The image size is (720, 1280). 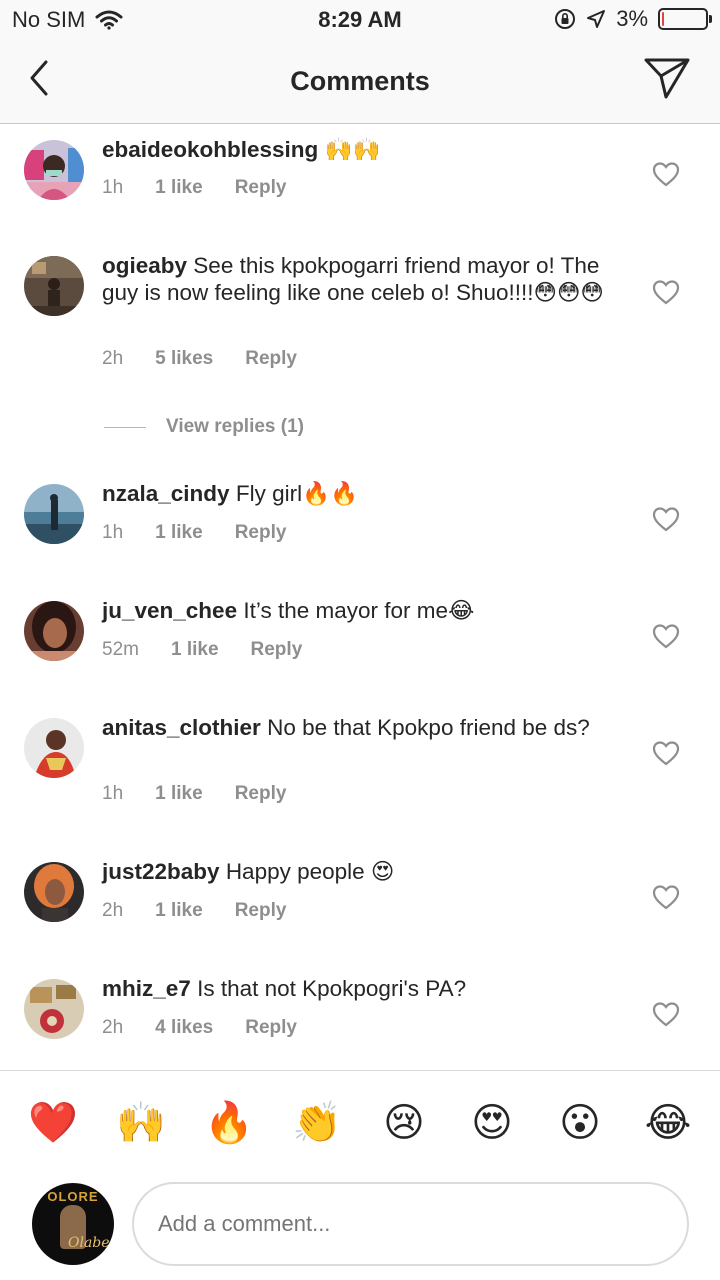 What do you see at coordinates (596, 19) in the screenshot?
I see `location-arrow-icon` at bounding box center [596, 19].